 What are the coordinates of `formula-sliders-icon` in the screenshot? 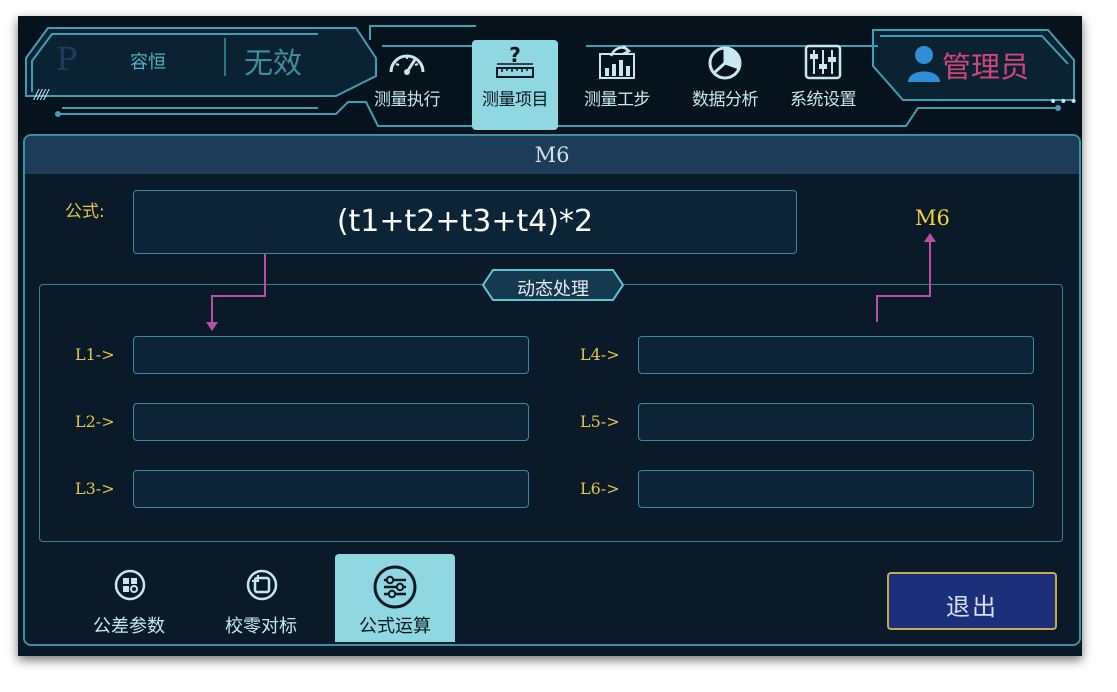 It's located at (395, 587).